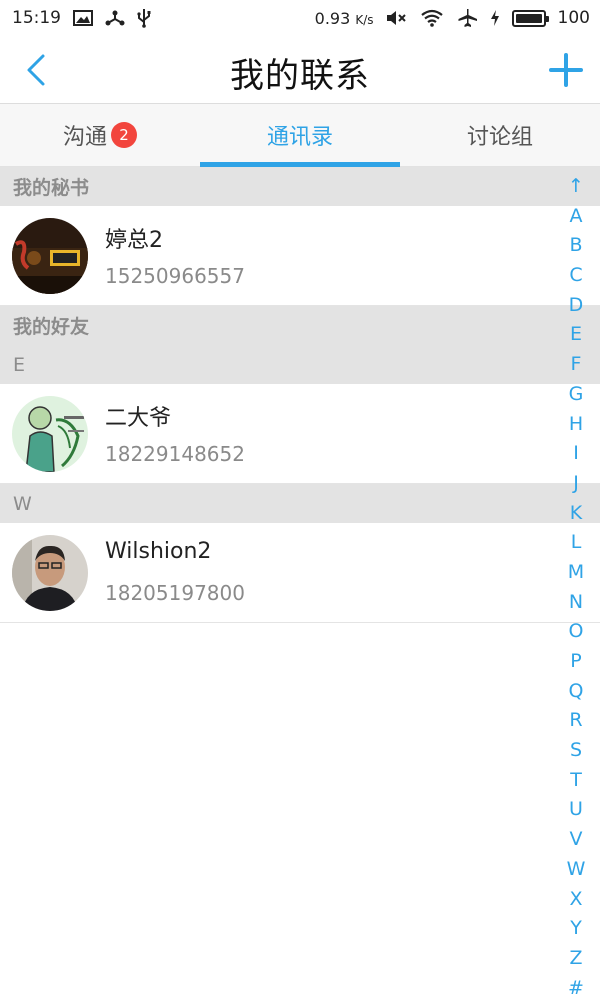 This screenshot has height=1000, width=600. Describe the element at coordinates (576, 810) in the screenshot. I see `index-letter-u: U` at that location.